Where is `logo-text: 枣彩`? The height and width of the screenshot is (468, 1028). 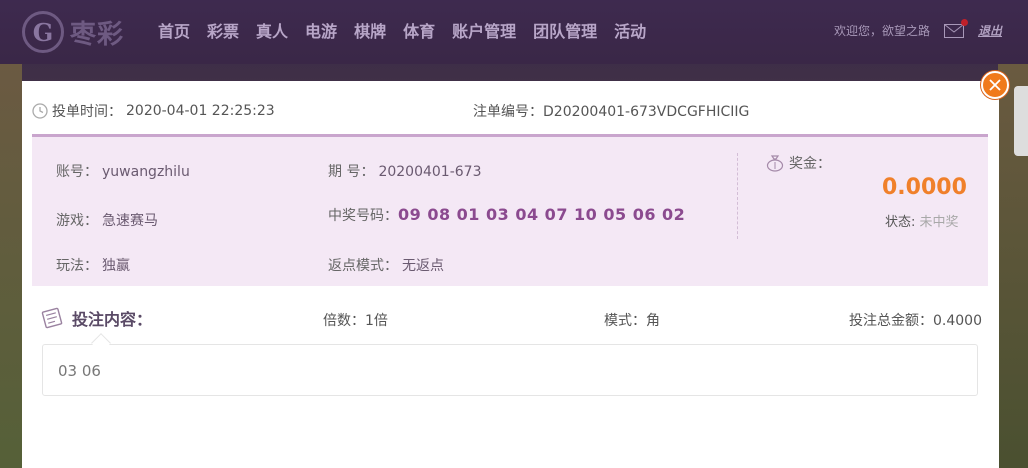
logo-text: 枣彩 is located at coordinates (97, 34).